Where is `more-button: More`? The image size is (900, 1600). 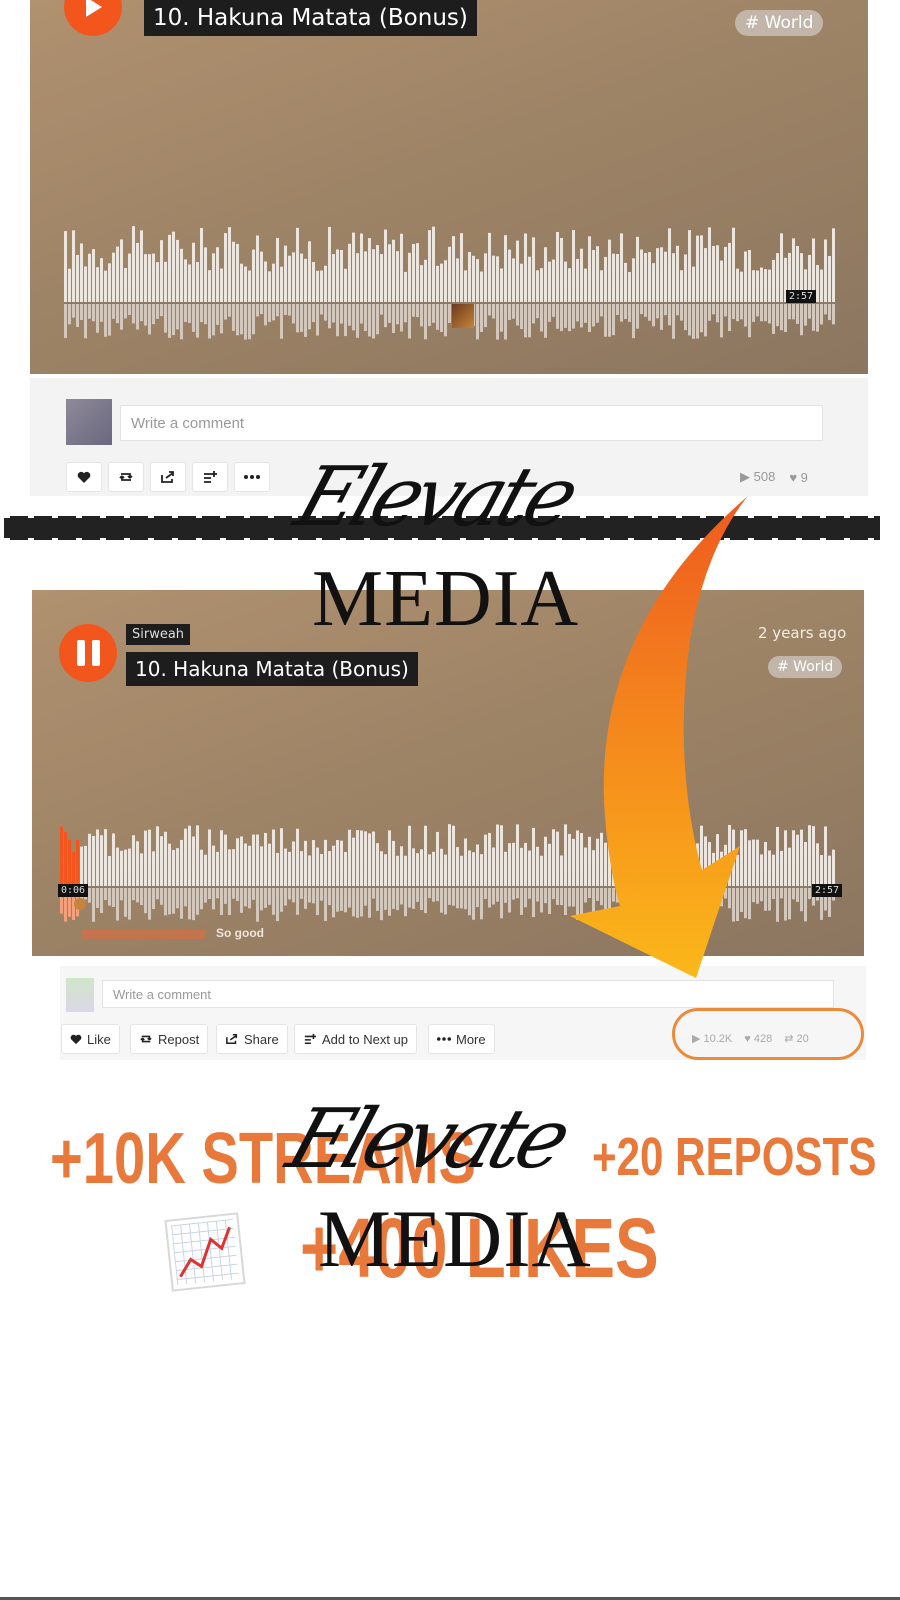
more-button: More is located at coordinates (461, 1039).